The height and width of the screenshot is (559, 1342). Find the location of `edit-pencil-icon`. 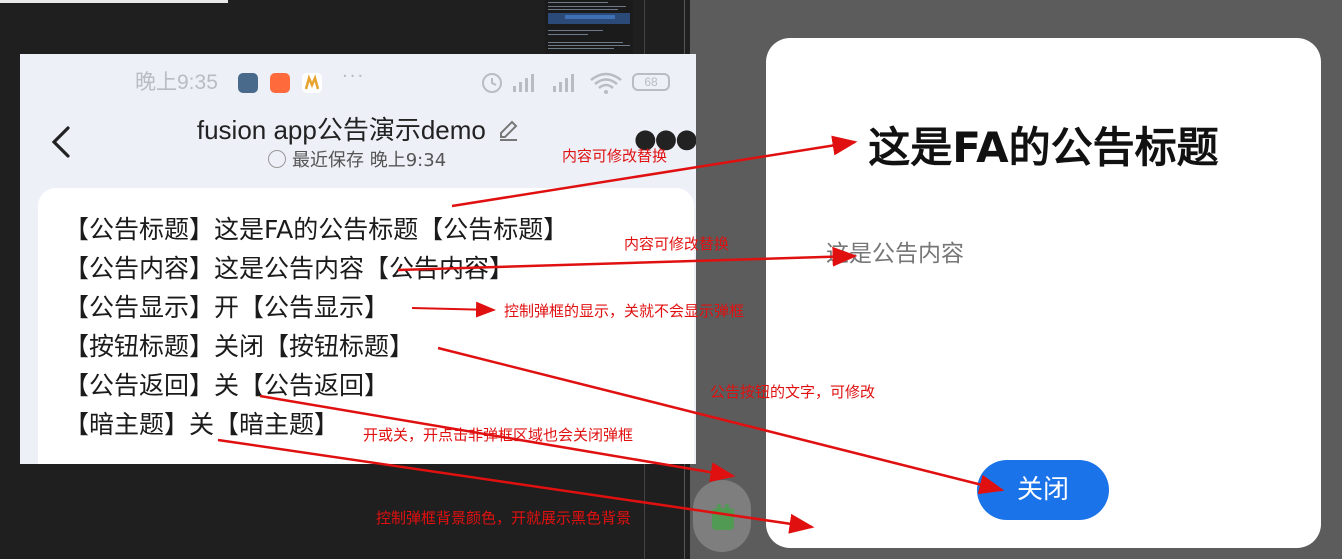

edit-pencil-icon is located at coordinates (508, 132).